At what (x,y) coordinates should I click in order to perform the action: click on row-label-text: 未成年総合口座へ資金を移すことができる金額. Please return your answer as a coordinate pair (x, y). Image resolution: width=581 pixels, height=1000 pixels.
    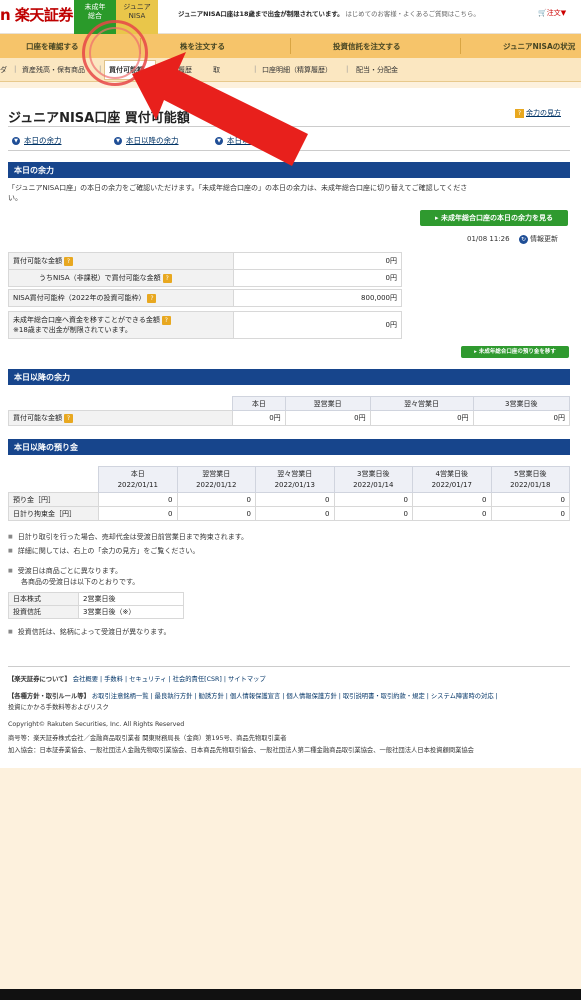
    Looking at the image, I should click on (86, 320).